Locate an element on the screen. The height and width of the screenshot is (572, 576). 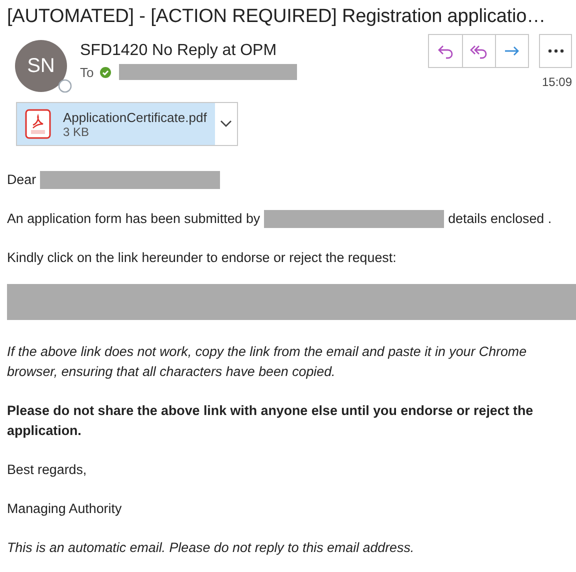
to-label: To is located at coordinates (87, 72).